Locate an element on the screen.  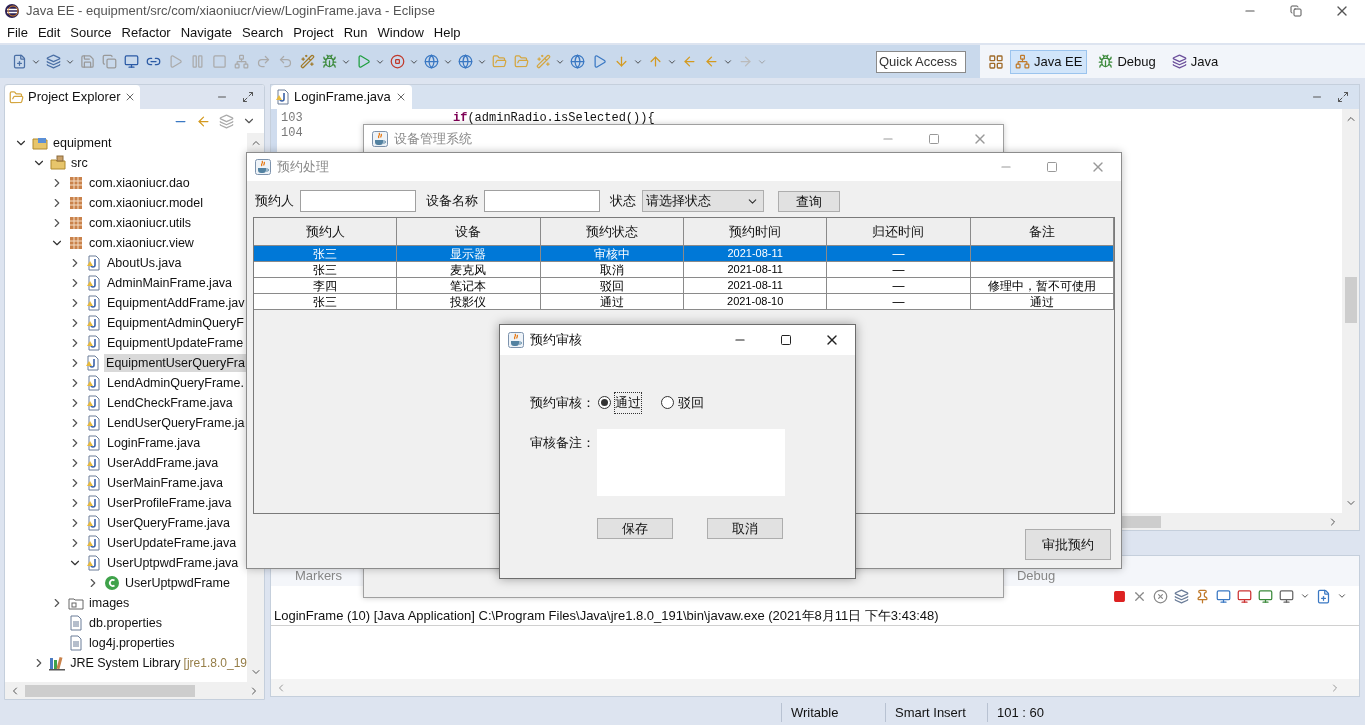
tree-item: equipment is located at coordinates (82, 143).